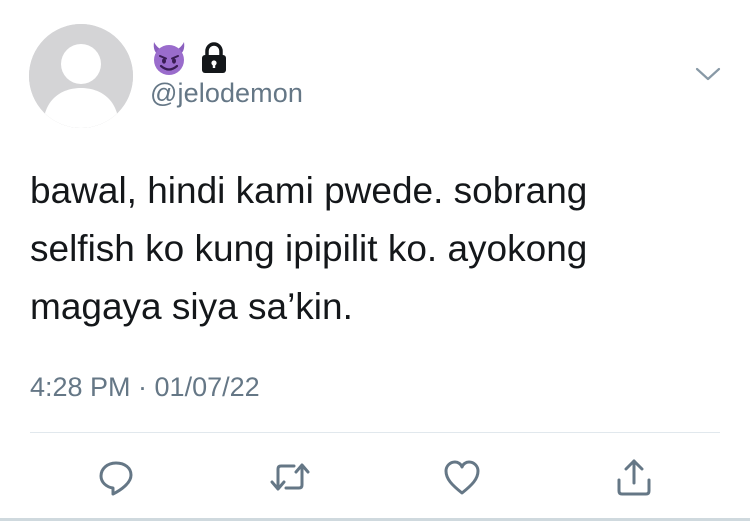 This screenshot has width=750, height=521. I want to click on default-profile-icon, so click(81, 76).